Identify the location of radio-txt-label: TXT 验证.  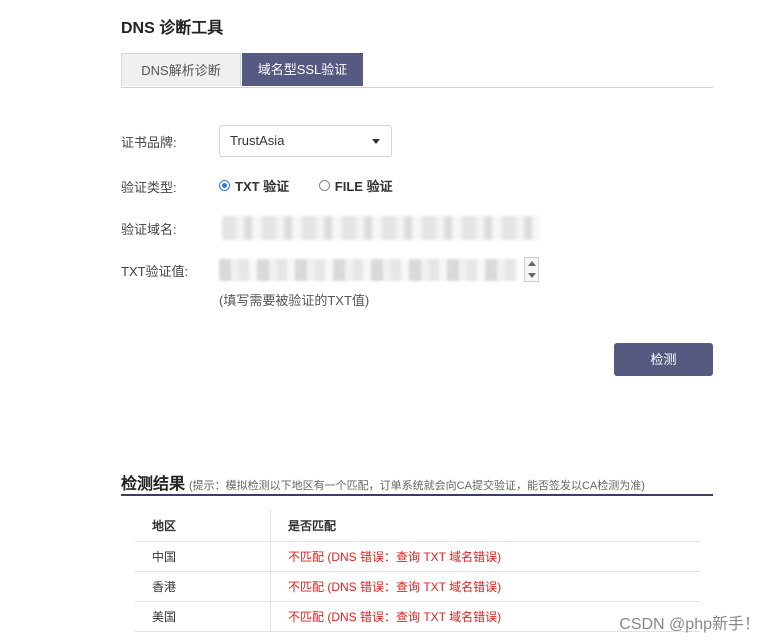
(262, 186).